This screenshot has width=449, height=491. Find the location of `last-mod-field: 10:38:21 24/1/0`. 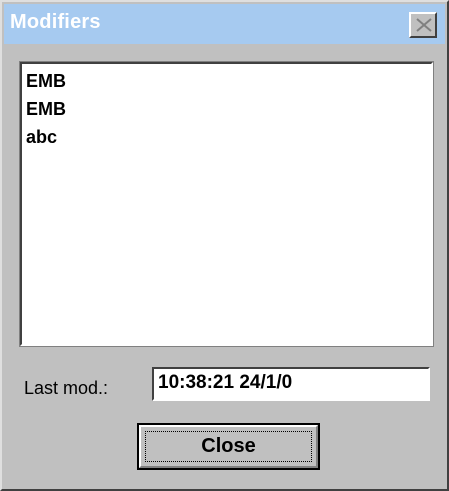

last-mod-field: 10:38:21 24/1/0 is located at coordinates (291, 384).